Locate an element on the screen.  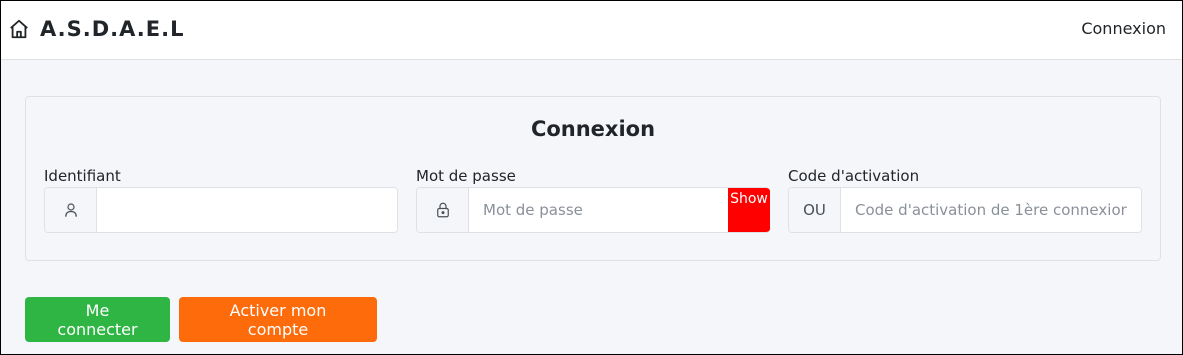
activation-field: Code d'activation OU is located at coordinates (965, 200).